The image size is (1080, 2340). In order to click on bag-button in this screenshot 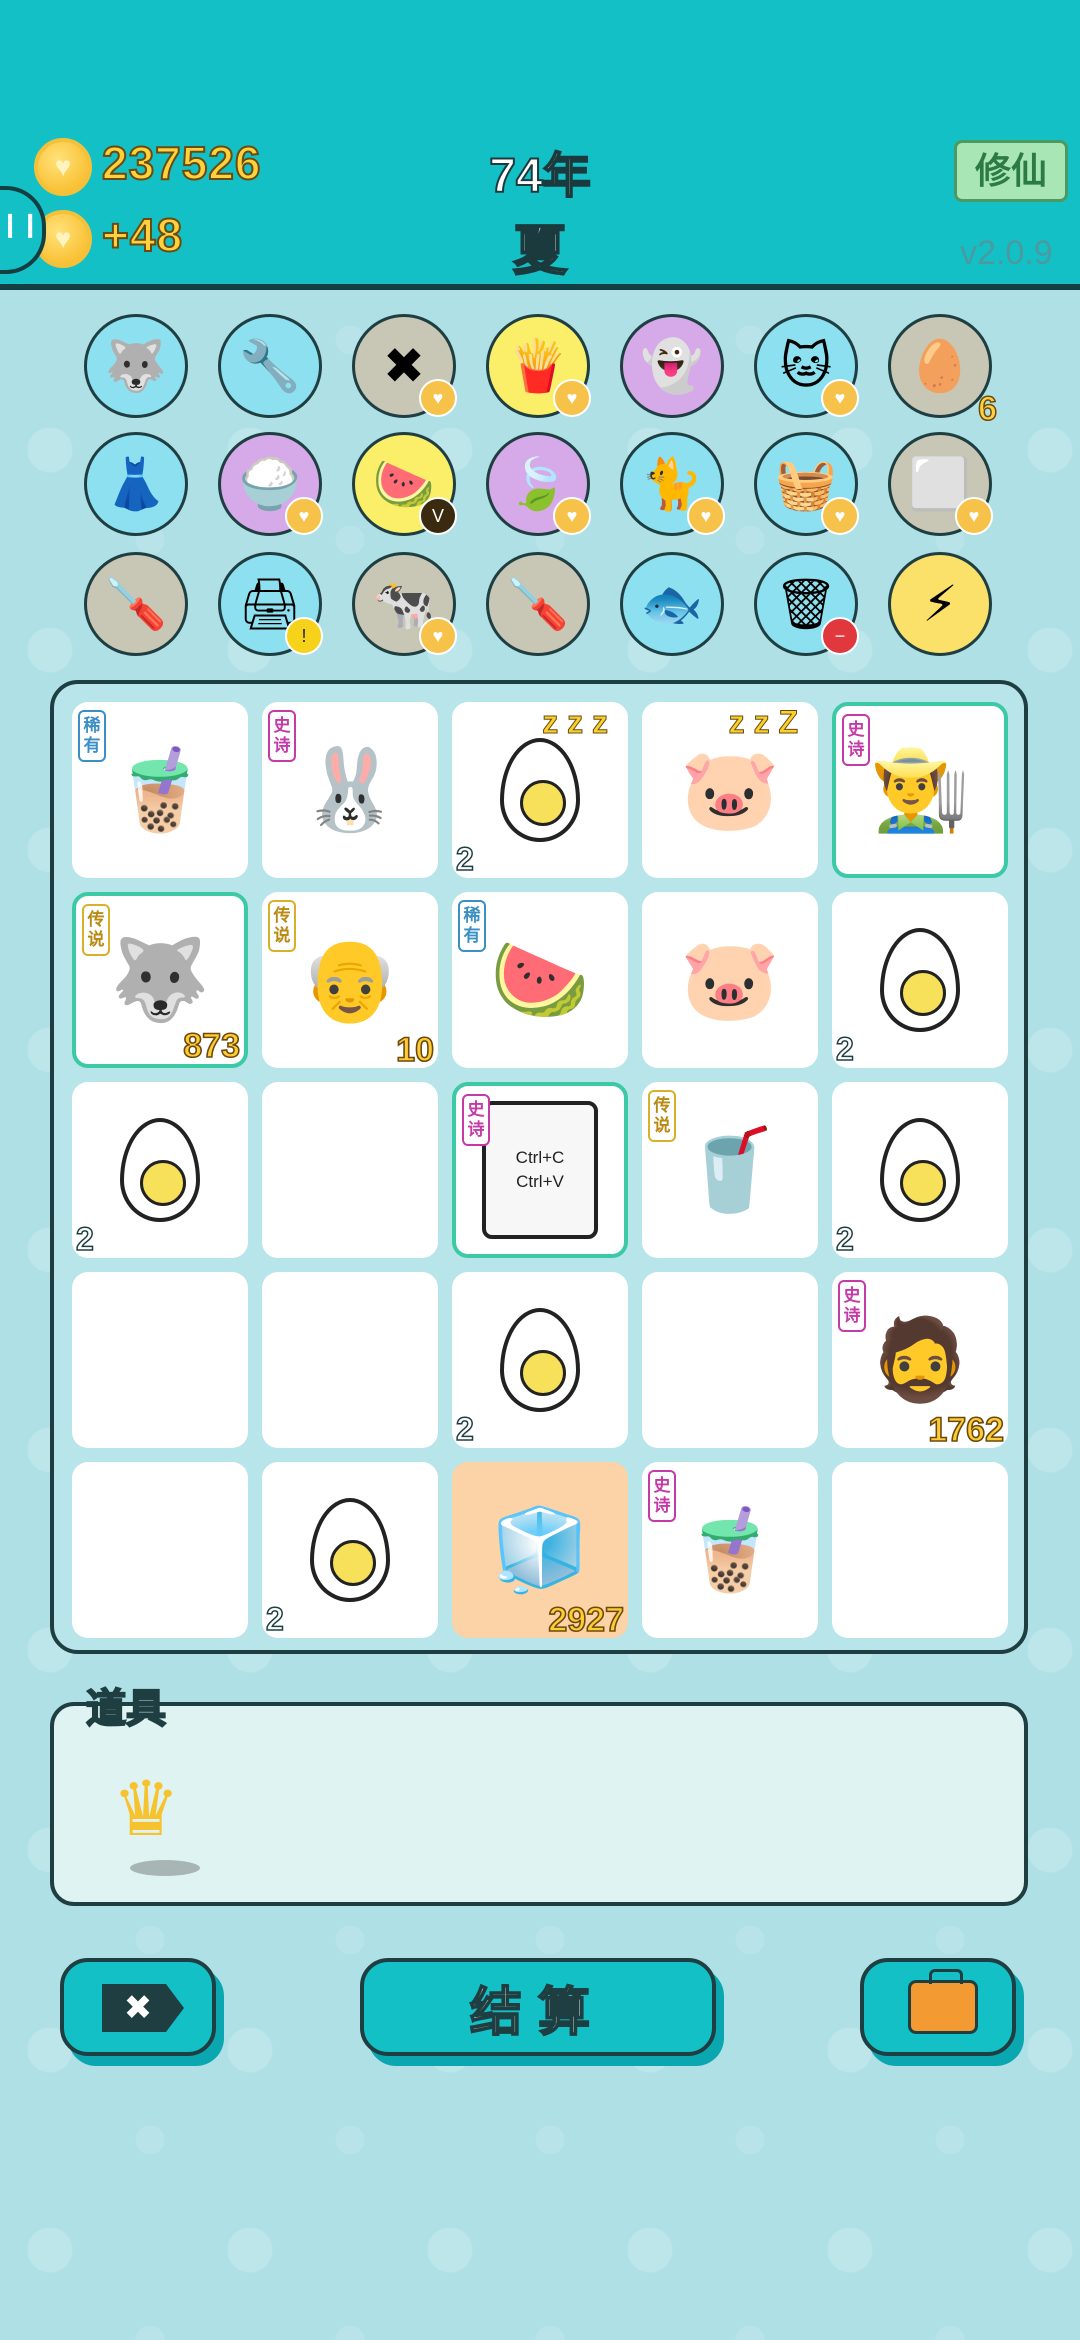, I will do `click(938, 2007)`.